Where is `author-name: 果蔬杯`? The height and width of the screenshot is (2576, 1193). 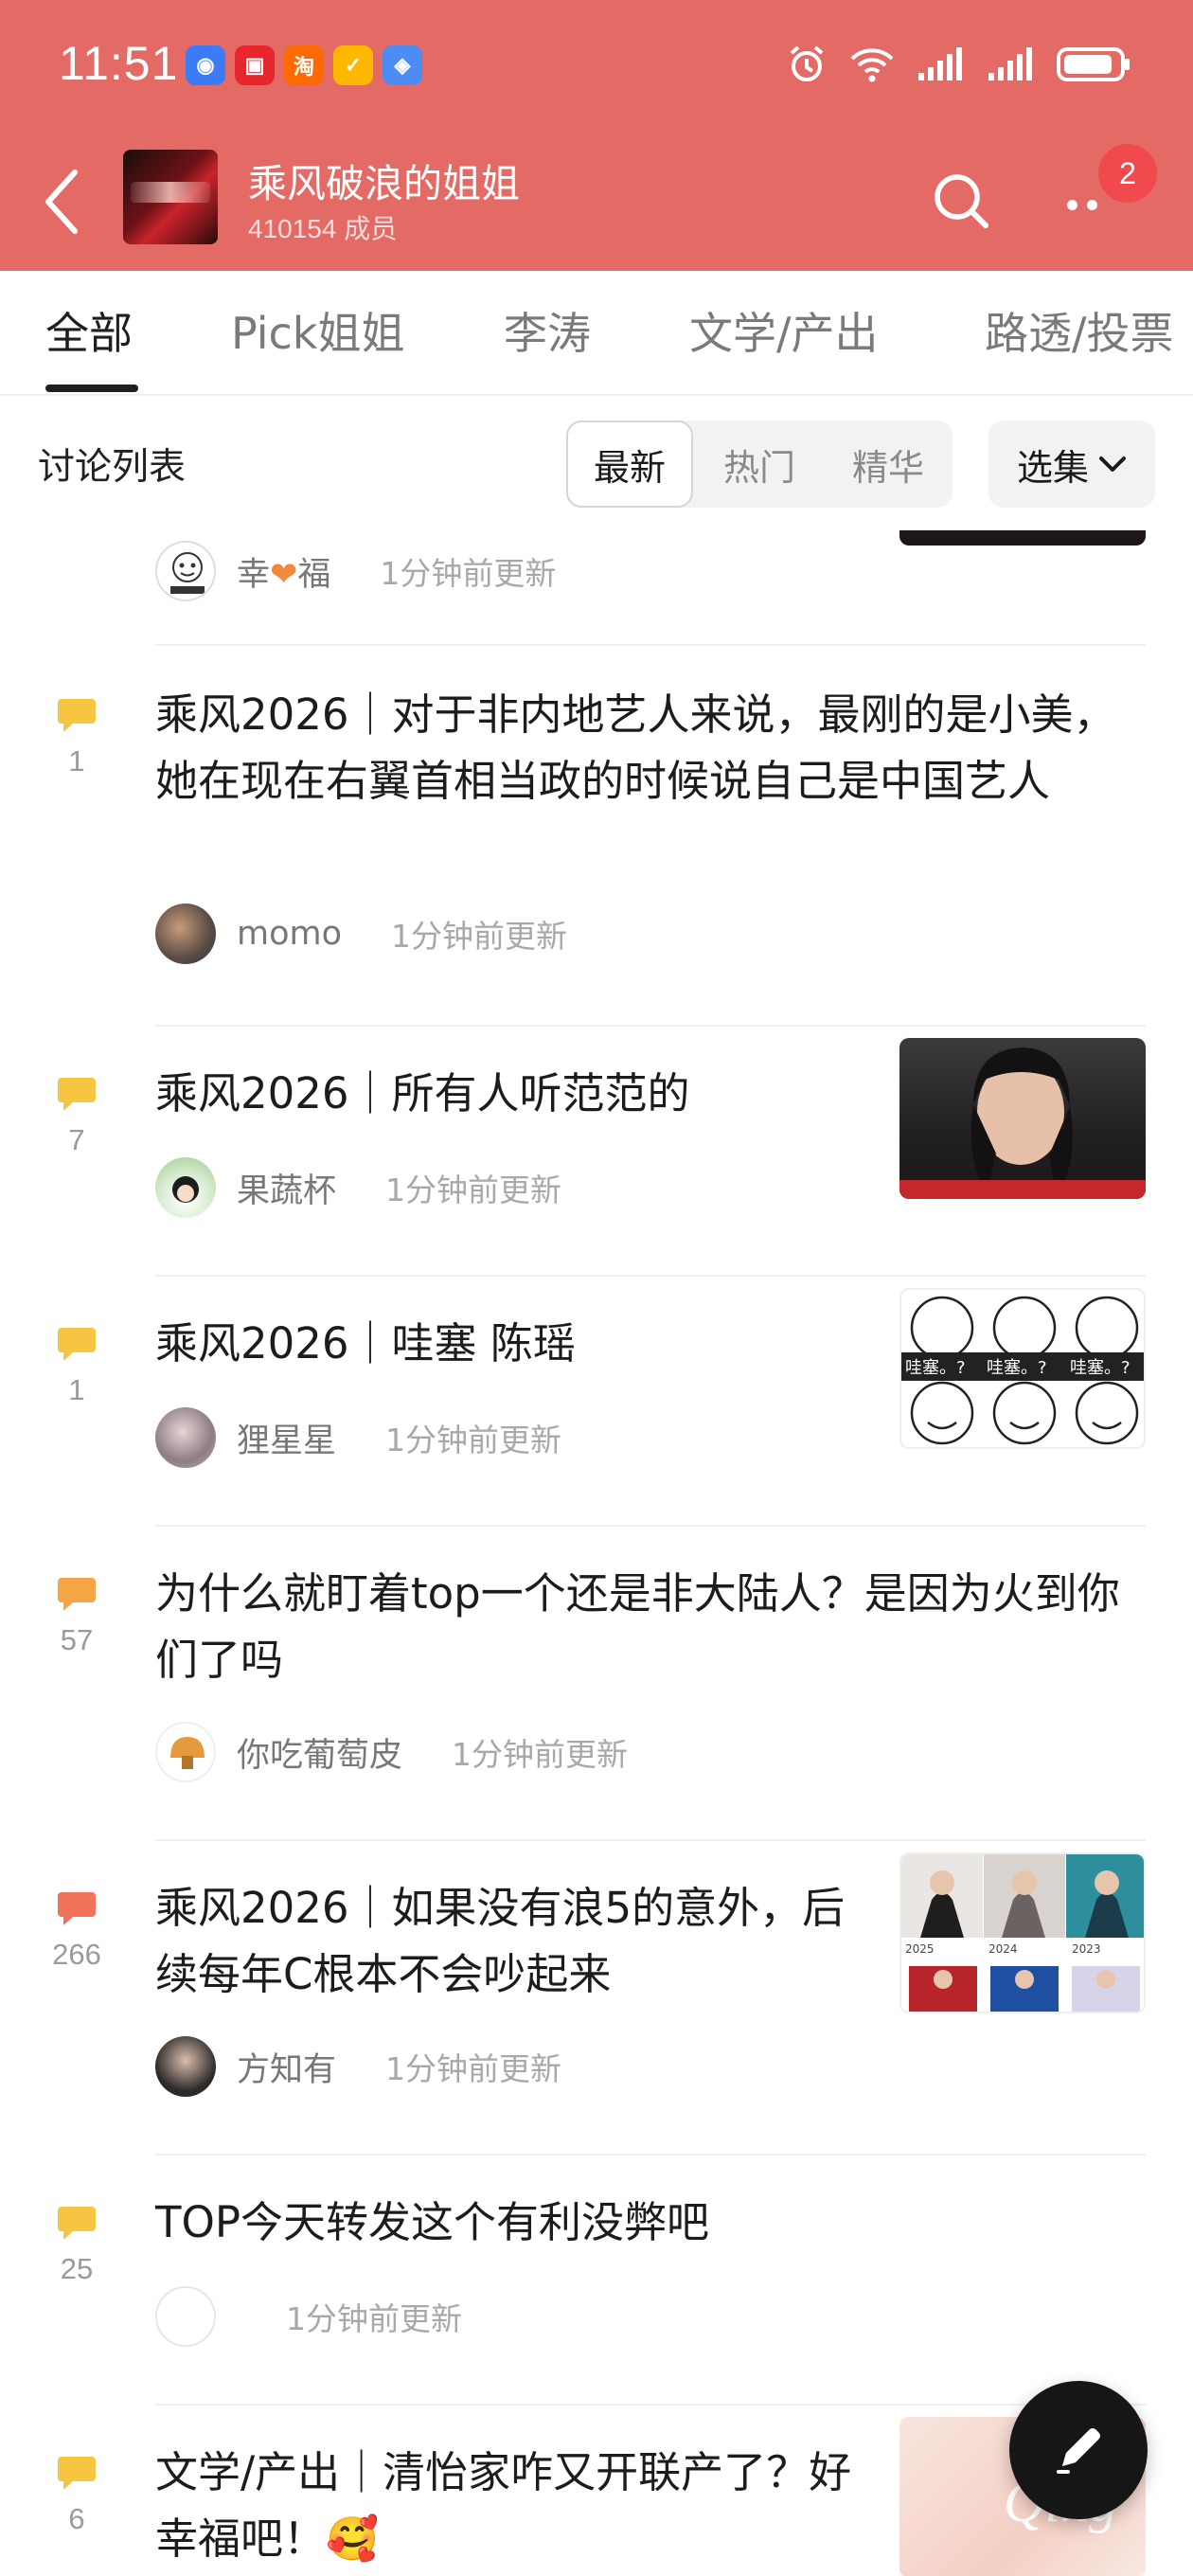
author-name: 果蔬杯 is located at coordinates (286, 1188).